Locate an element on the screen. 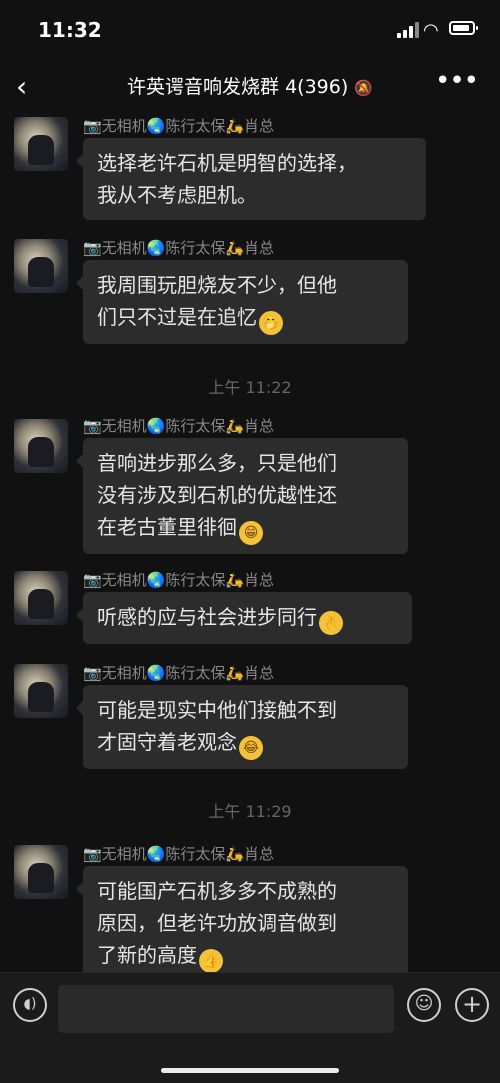  message-input is located at coordinates (226, 1009).